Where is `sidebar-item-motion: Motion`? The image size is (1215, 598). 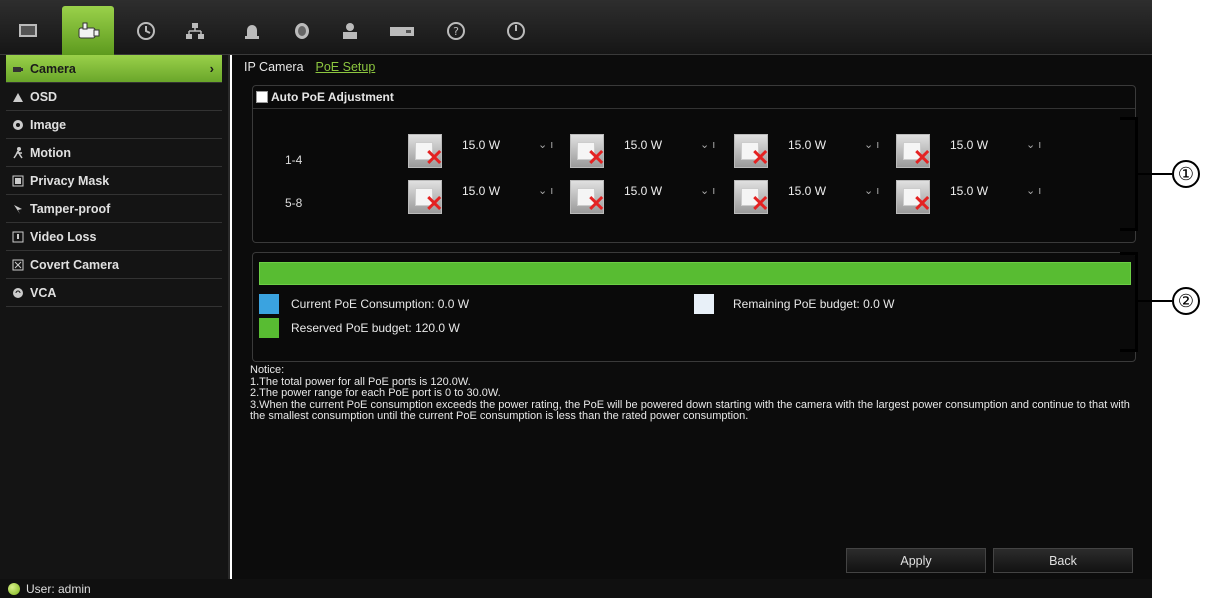 sidebar-item-motion: Motion is located at coordinates (114, 153).